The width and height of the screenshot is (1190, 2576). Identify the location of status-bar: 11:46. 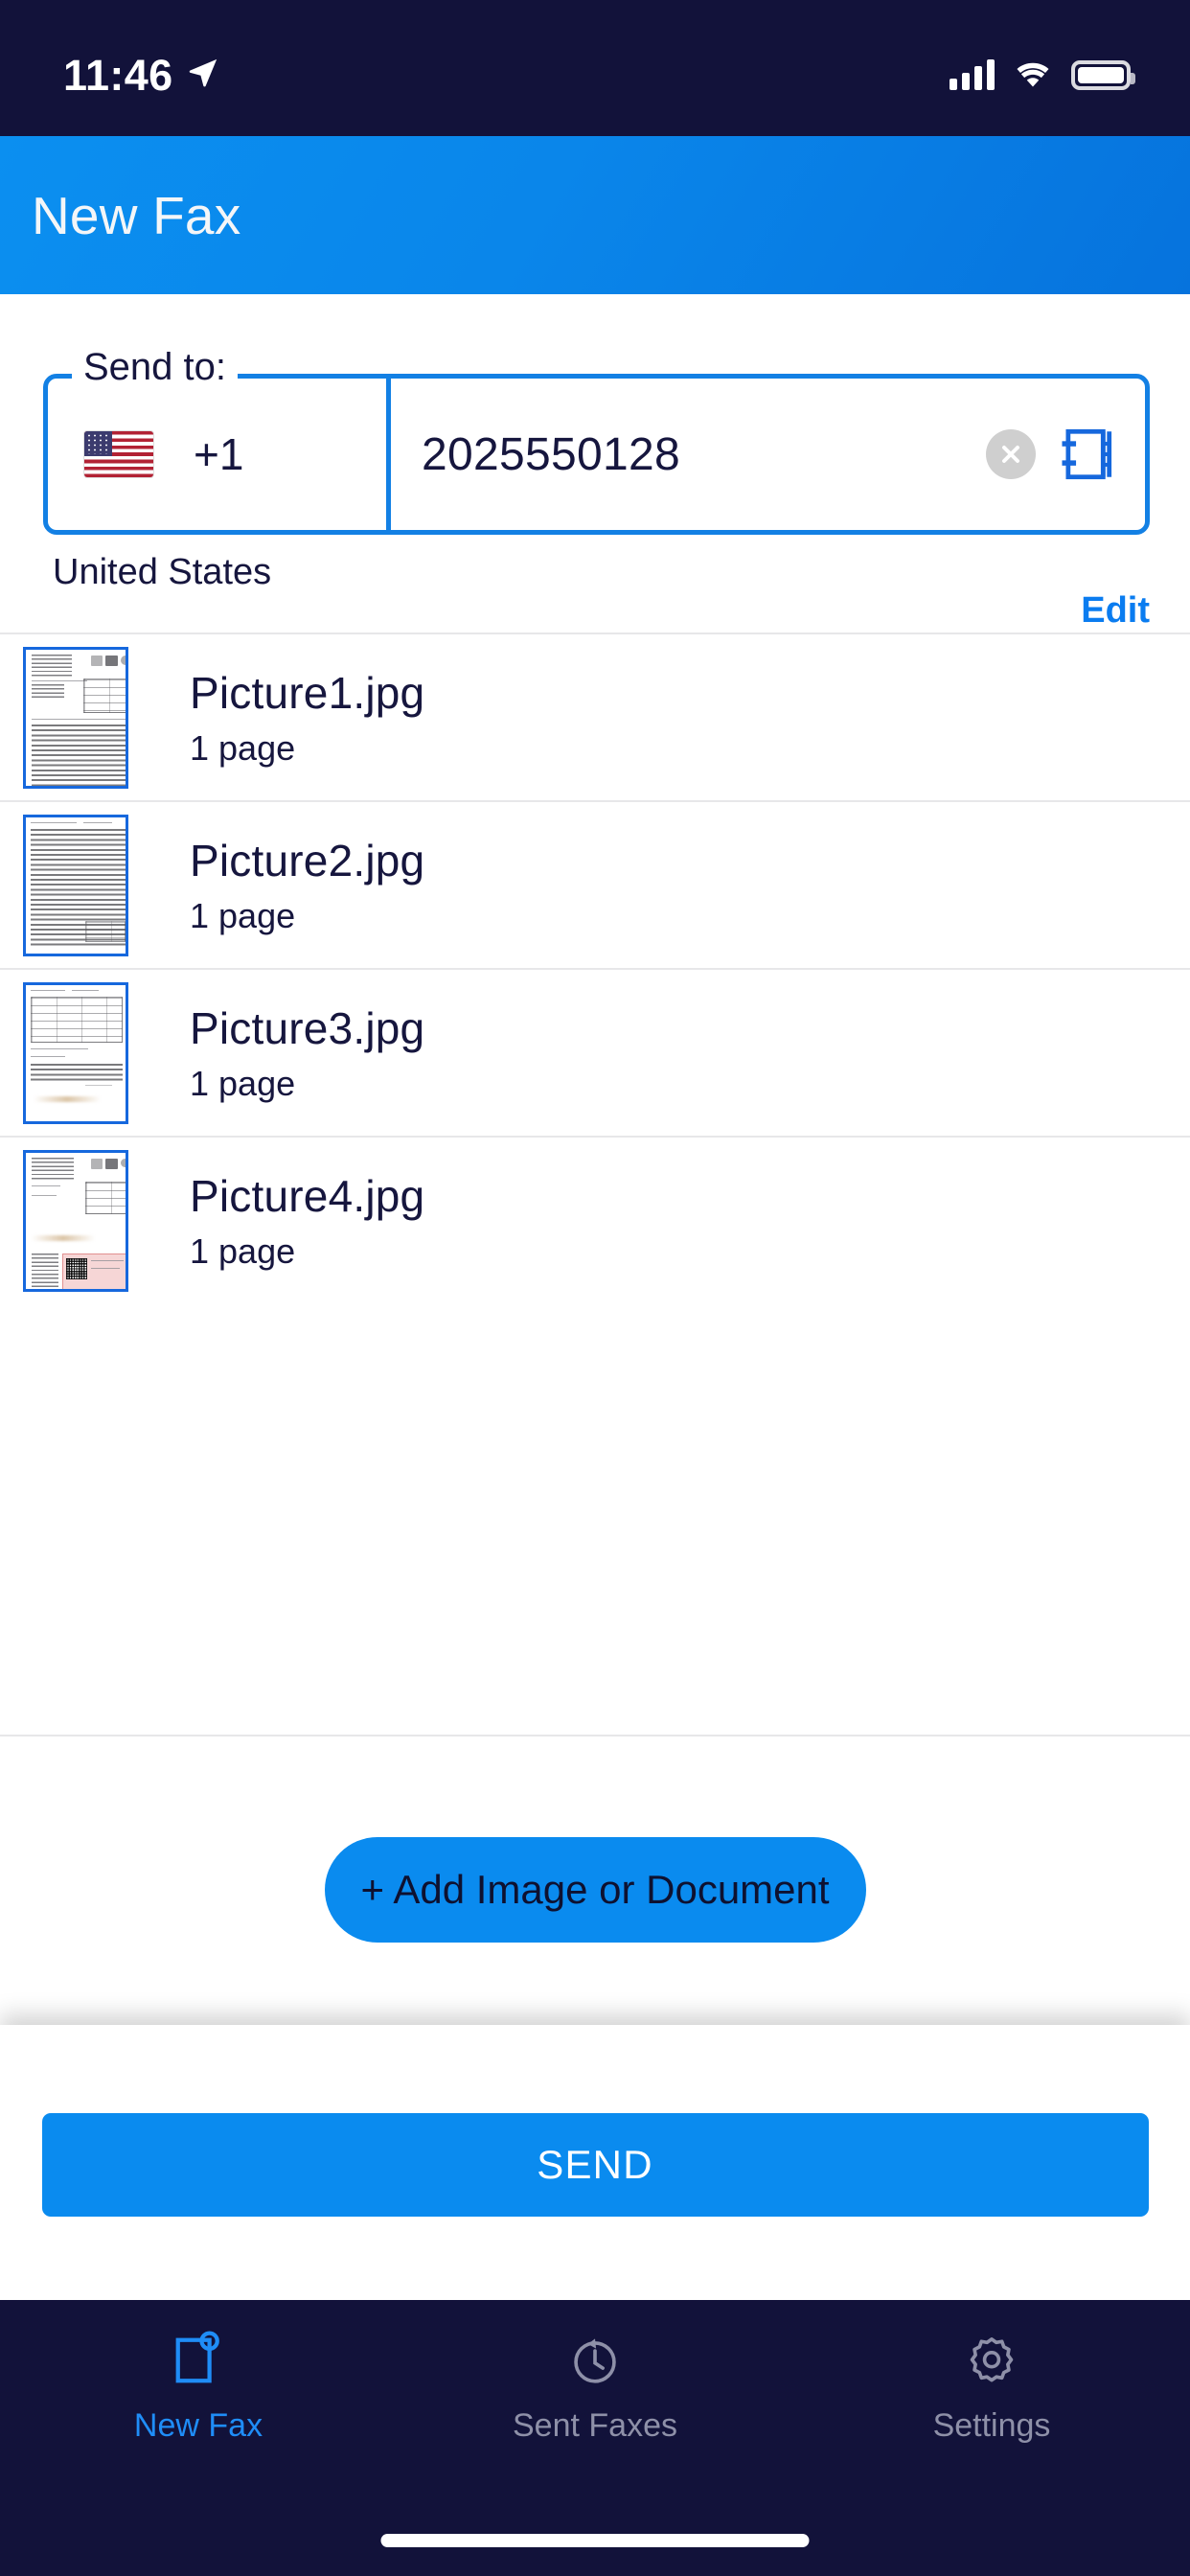
(595, 68).